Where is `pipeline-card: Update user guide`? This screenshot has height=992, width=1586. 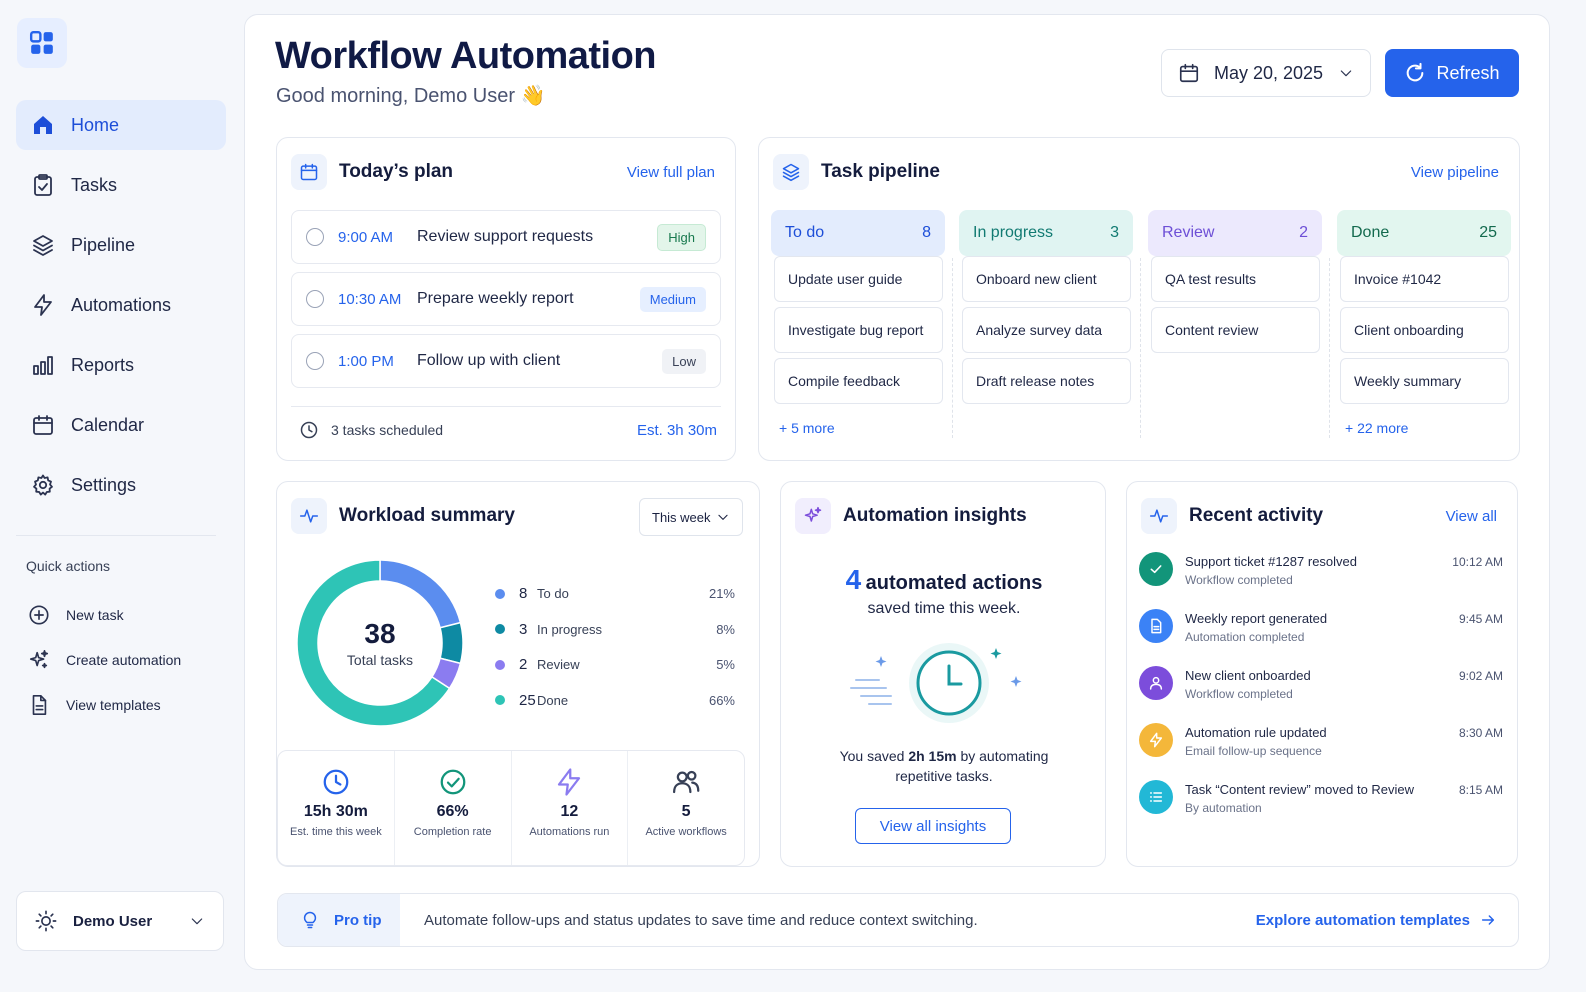
pipeline-card: Update user guide is located at coordinates (858, 279).